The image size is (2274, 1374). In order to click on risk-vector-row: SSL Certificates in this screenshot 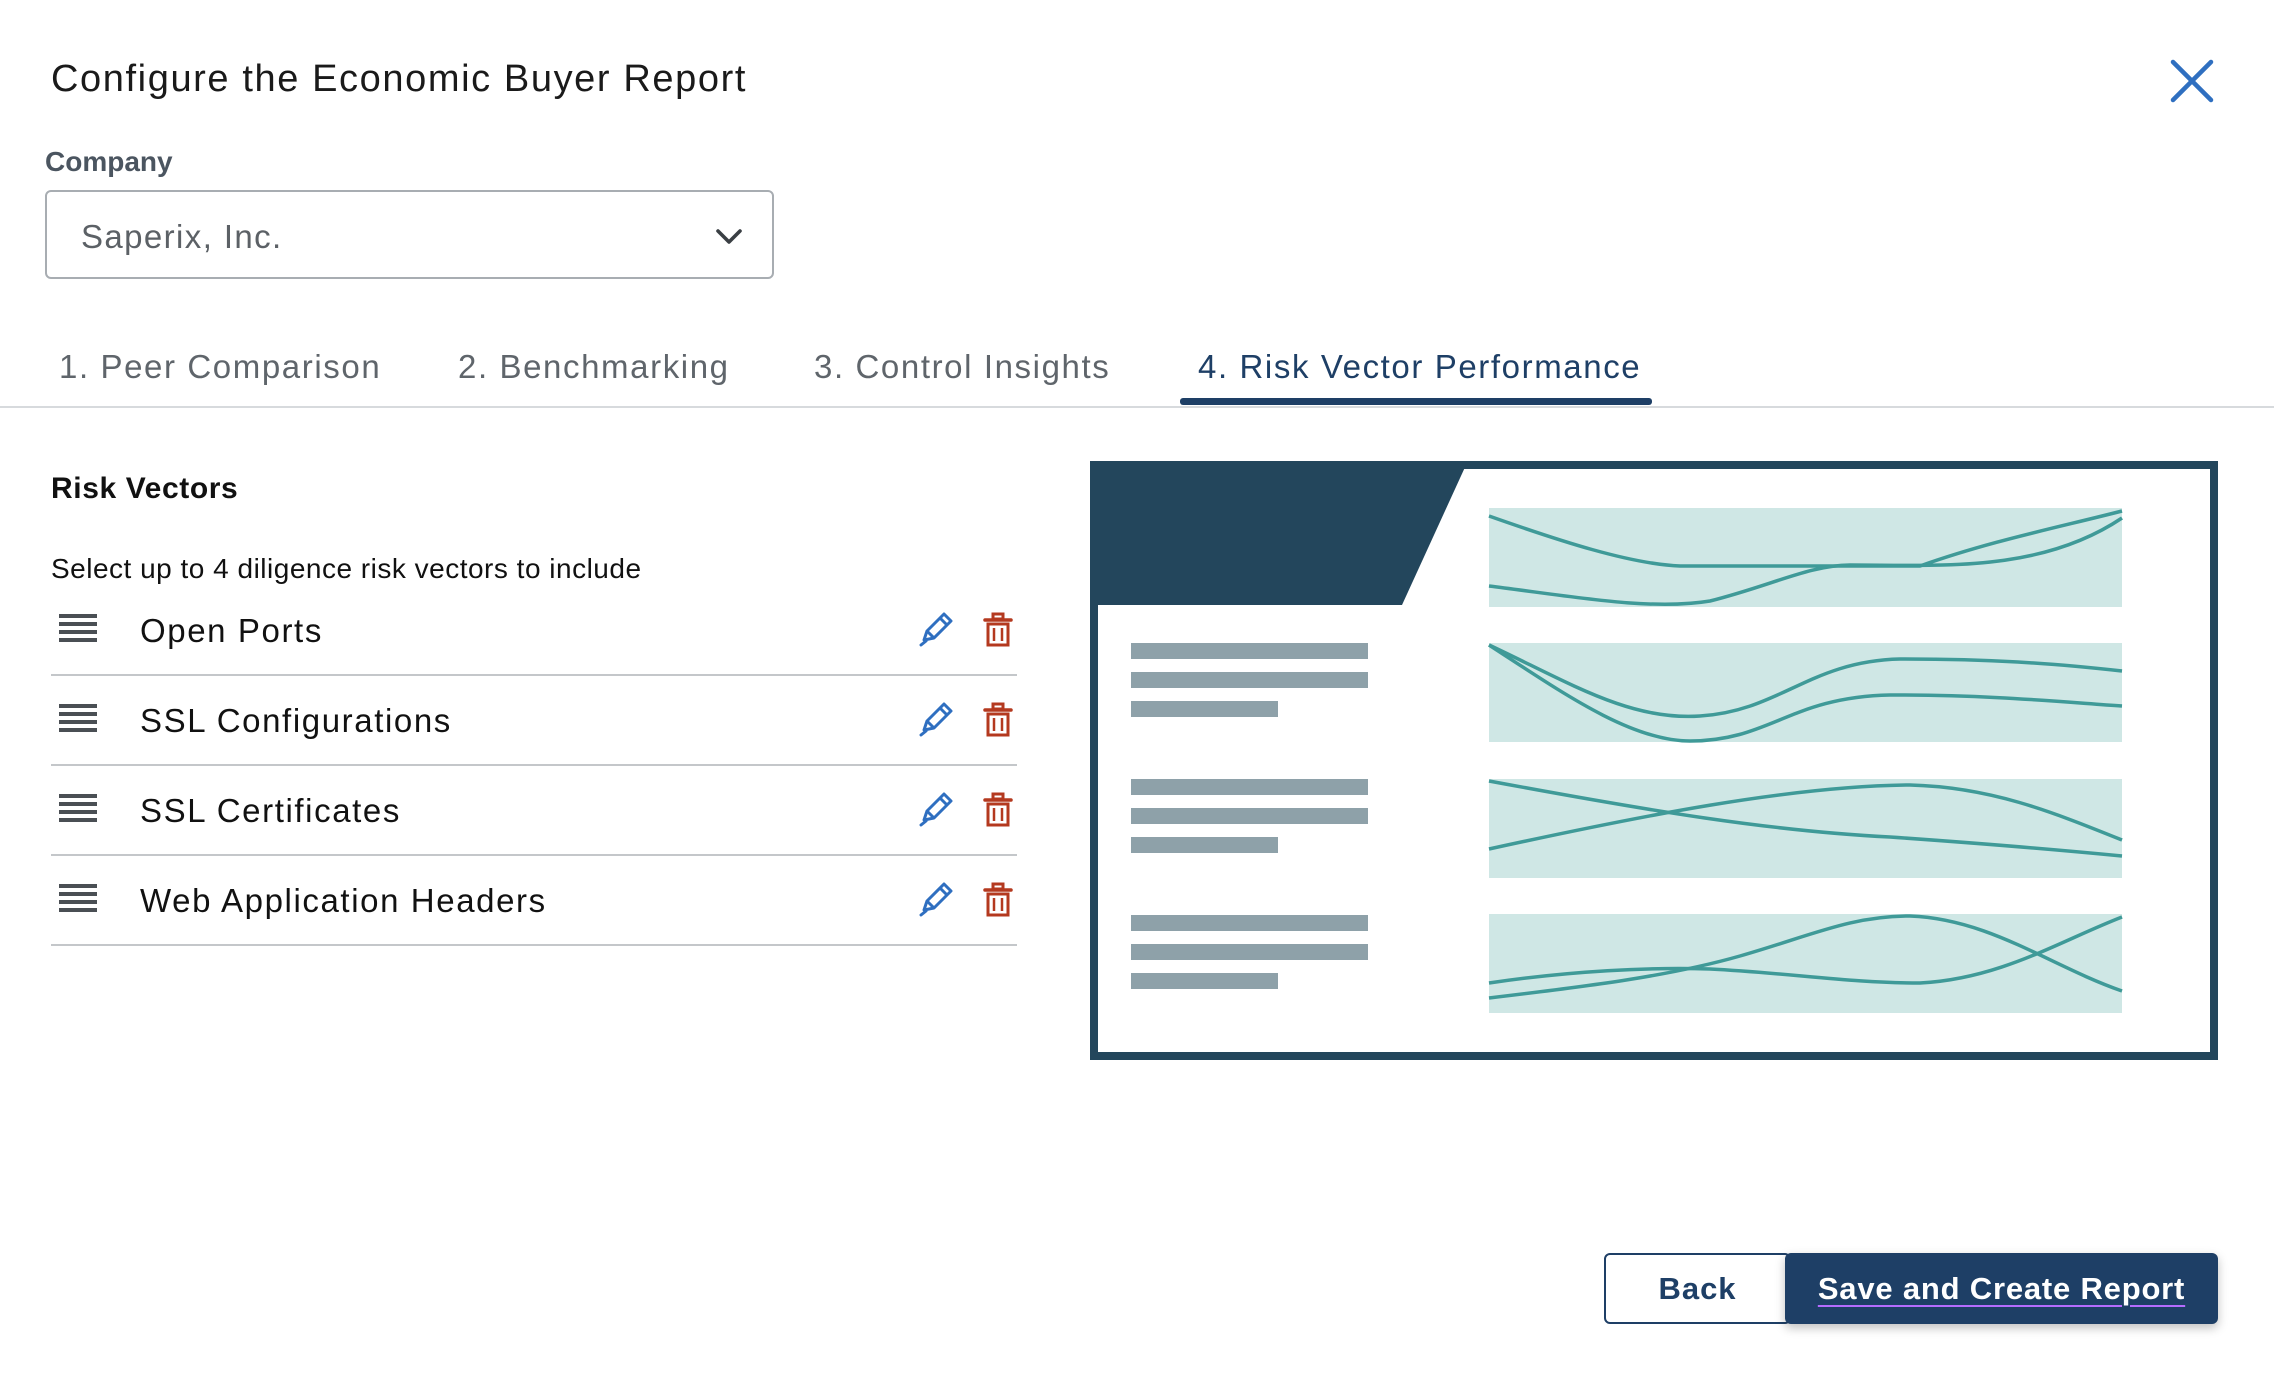, I will do `click(534, 811)`.